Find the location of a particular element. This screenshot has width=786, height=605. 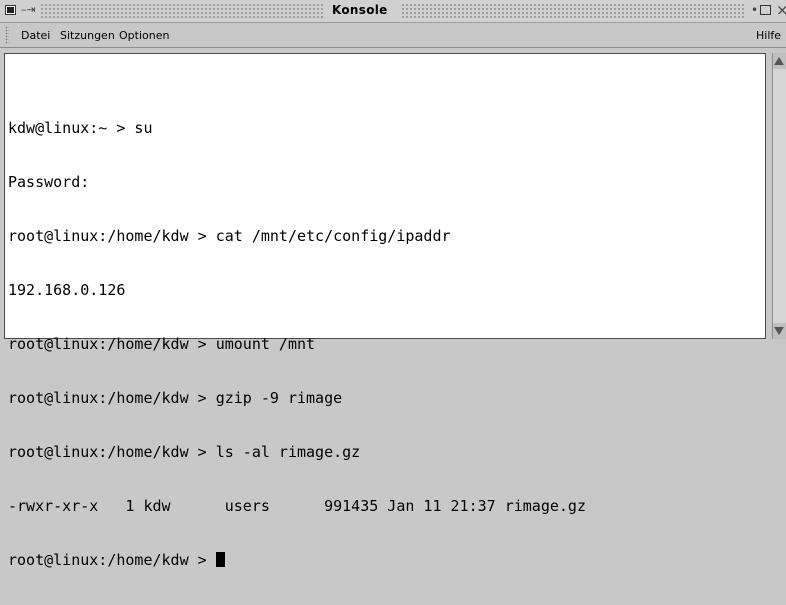

menu-datei: Datei is located at coordinates (35, 35).